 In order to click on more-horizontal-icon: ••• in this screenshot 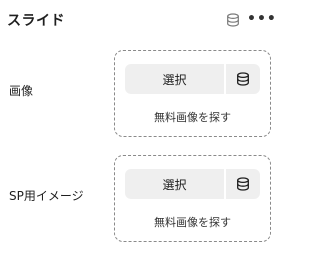, I will do `click(262, 19)`.